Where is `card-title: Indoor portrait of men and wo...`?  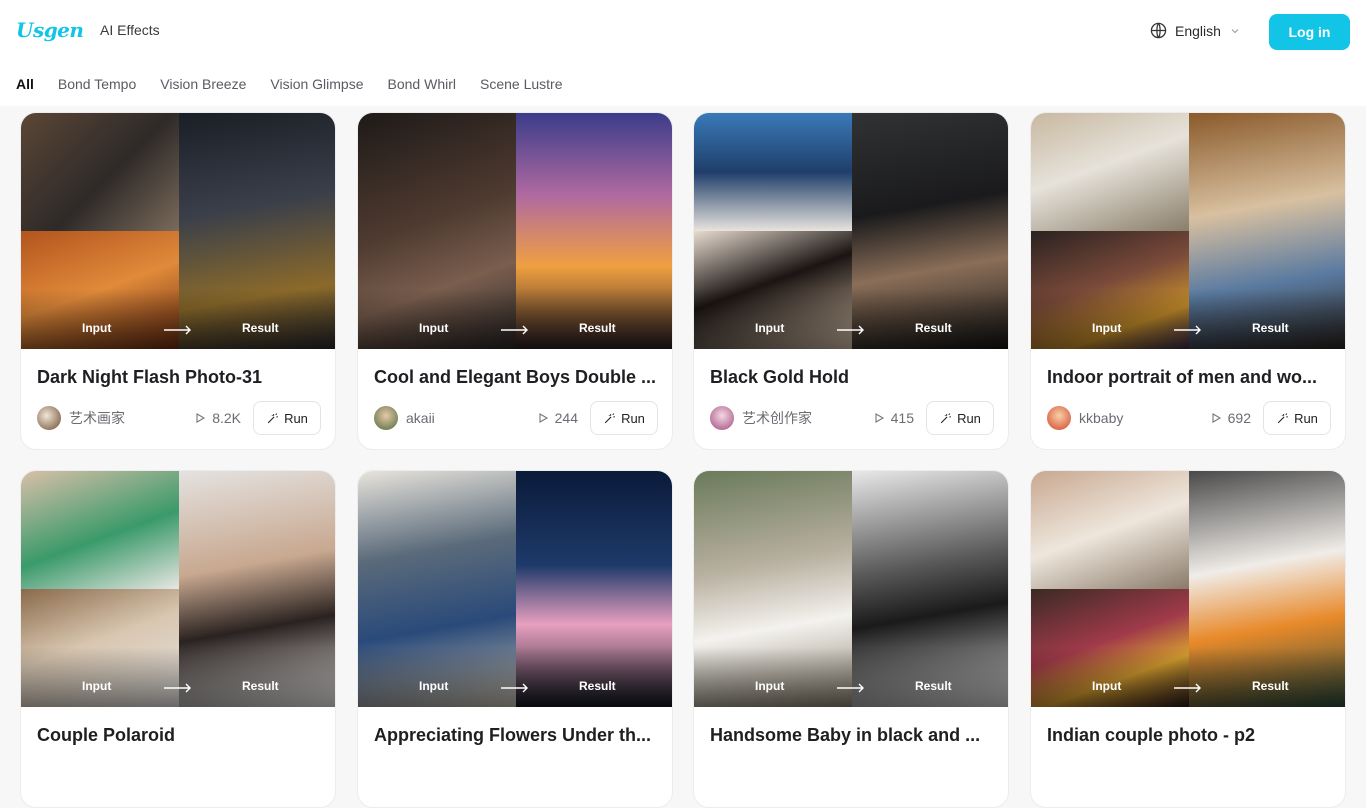 card-title: Indoor portrait of men and wo... is located at coordinates (1182, 377).